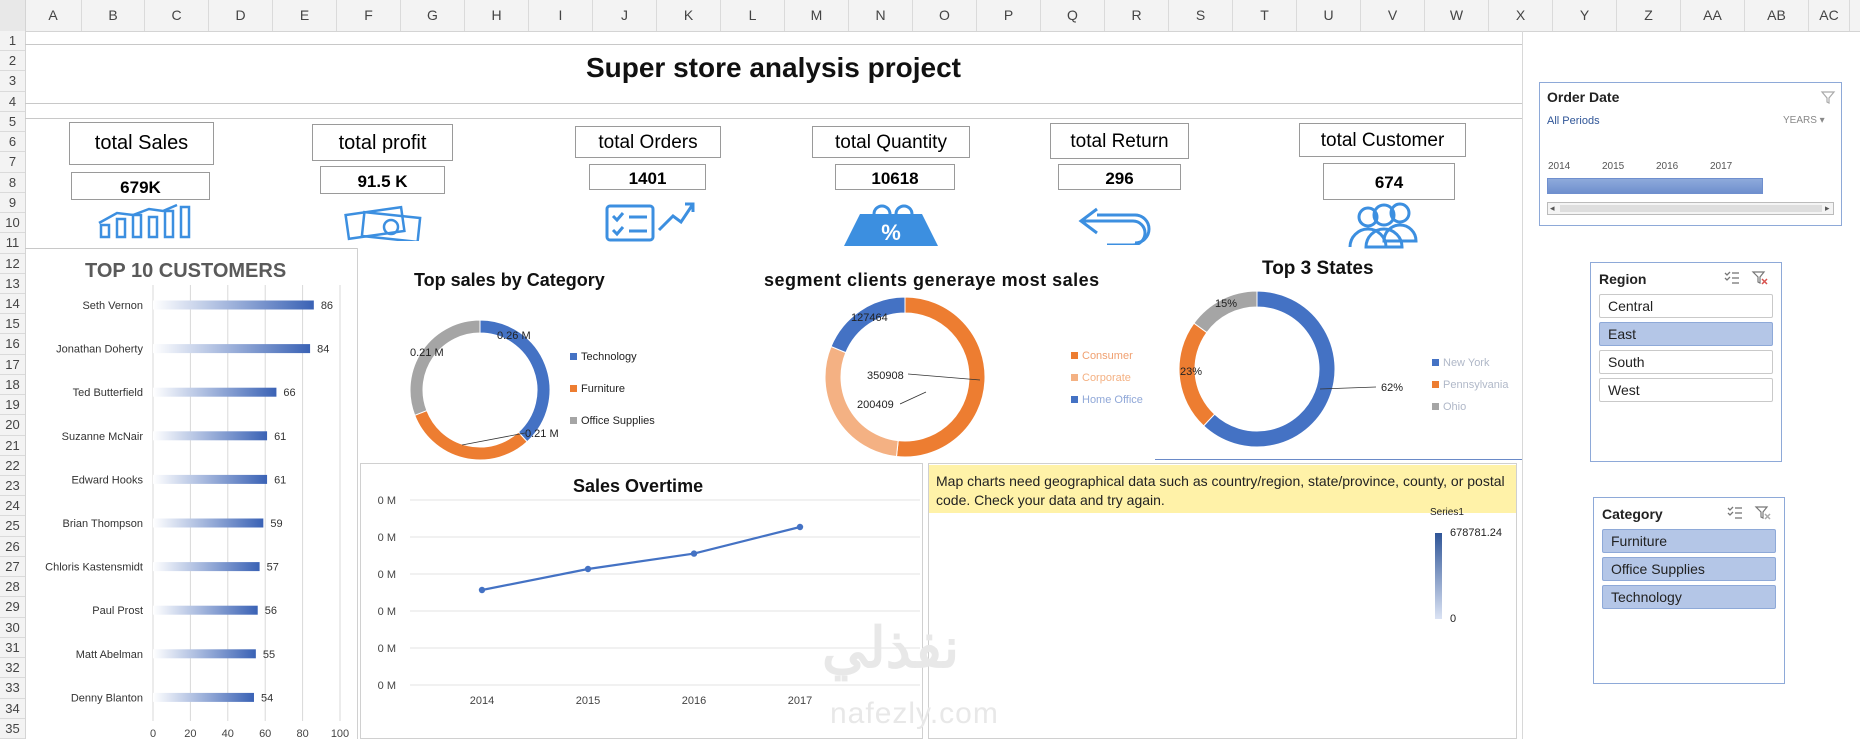  Describe the element at coordinates (12, 344) in the screenshot. I see `row-header: 16` at that location.